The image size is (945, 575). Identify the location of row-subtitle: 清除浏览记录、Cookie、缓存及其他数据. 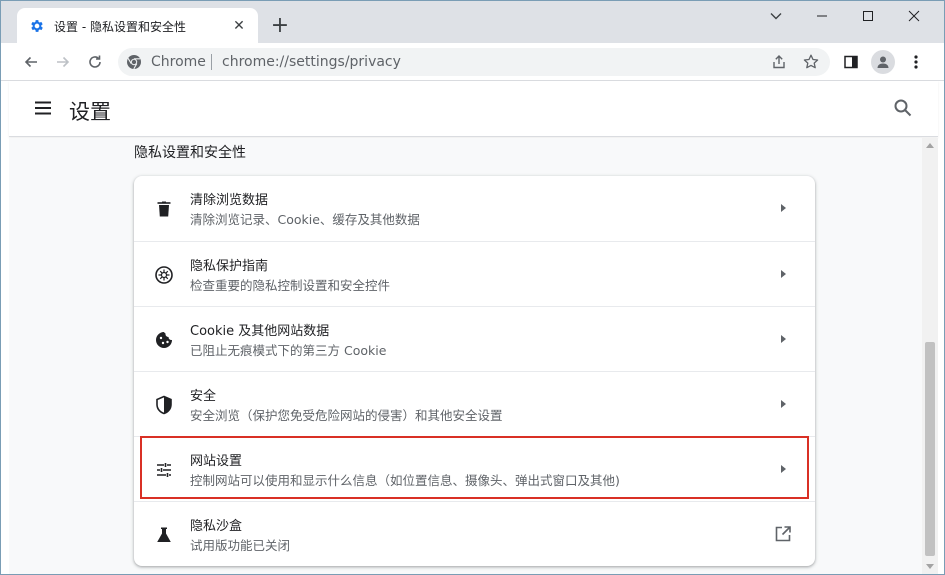
(305, 219).